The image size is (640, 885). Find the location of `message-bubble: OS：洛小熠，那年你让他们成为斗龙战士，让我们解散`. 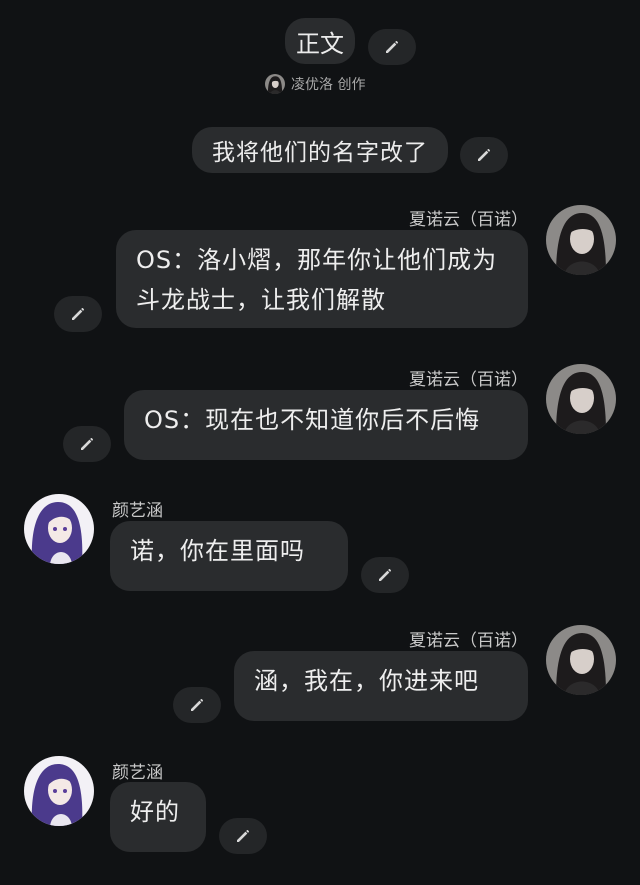

message-bubble: OS：洛小熠，那年你让他们成为斗龙战士，让我们解散 is located at coordinates (322, 279).